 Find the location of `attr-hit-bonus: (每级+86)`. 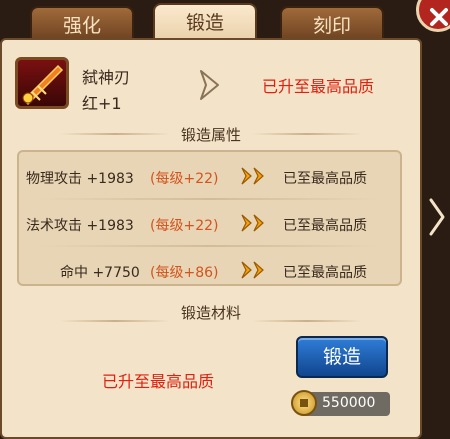

attr-hit-bonus: (每级+86) is located at coordinates (184, 273).